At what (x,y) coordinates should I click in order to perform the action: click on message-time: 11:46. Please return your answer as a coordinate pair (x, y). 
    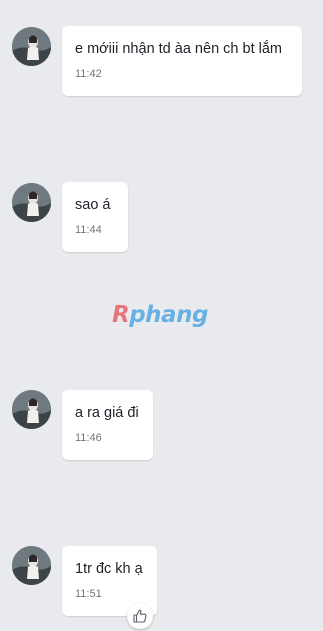
    Looking at the image, I should click on (88, 438).